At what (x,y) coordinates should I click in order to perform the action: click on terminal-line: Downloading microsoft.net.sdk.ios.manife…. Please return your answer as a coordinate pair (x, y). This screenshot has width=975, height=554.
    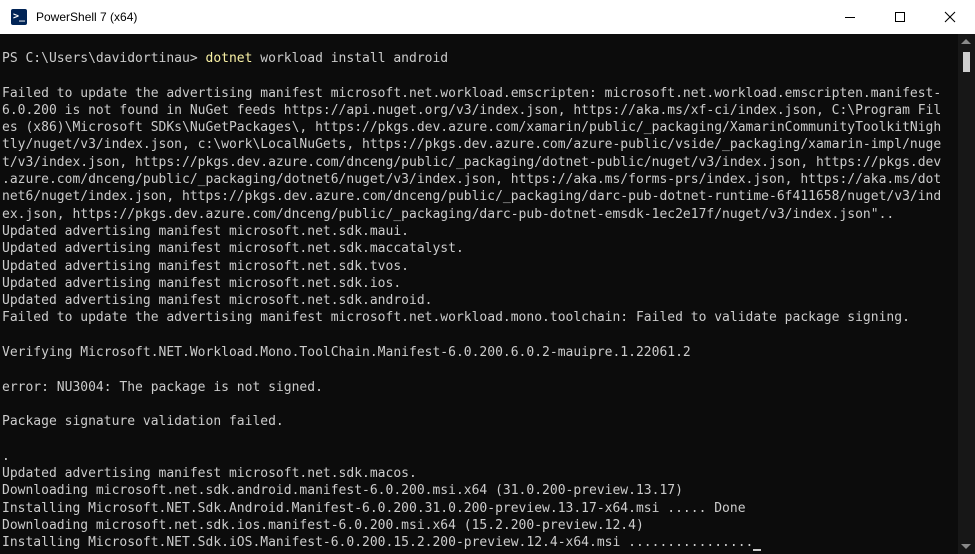
    Looking at the image, I should click on (323, 526).